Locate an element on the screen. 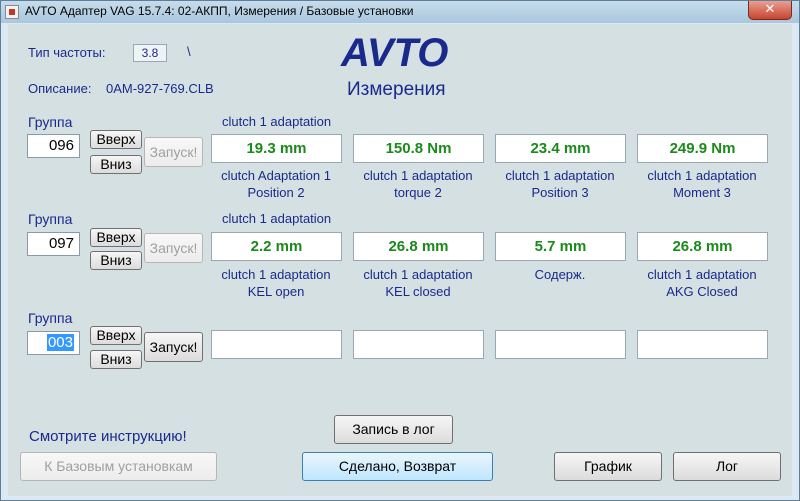 Image resolution: width=800 pixels, height=501 pixels. close-icon: ✕ is located at coordinates (770, 9).